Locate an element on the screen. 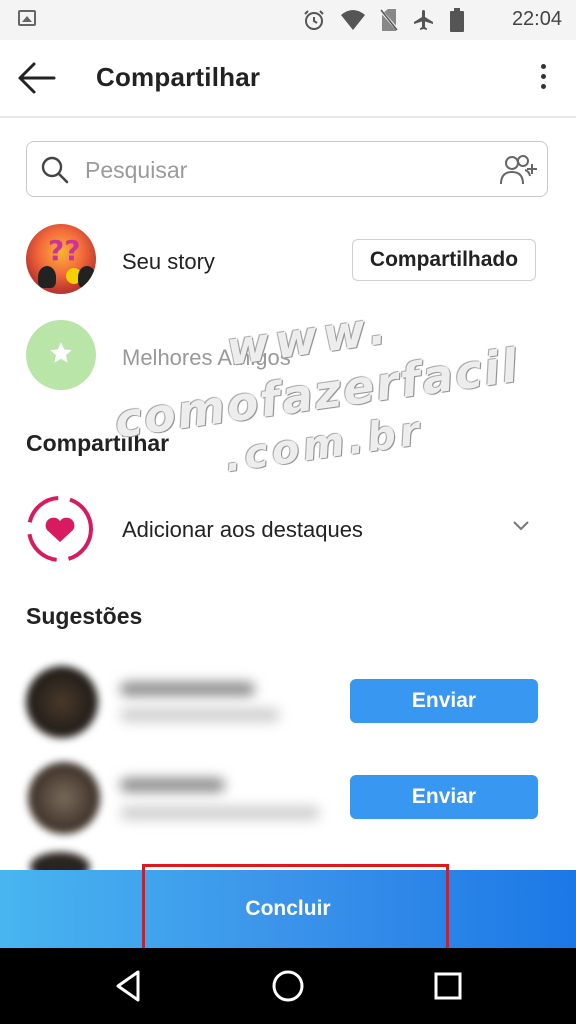 This screenshot has height=1024, width=576. close-friends-label: Melhores Amigos is located at coordinates (206, 358).